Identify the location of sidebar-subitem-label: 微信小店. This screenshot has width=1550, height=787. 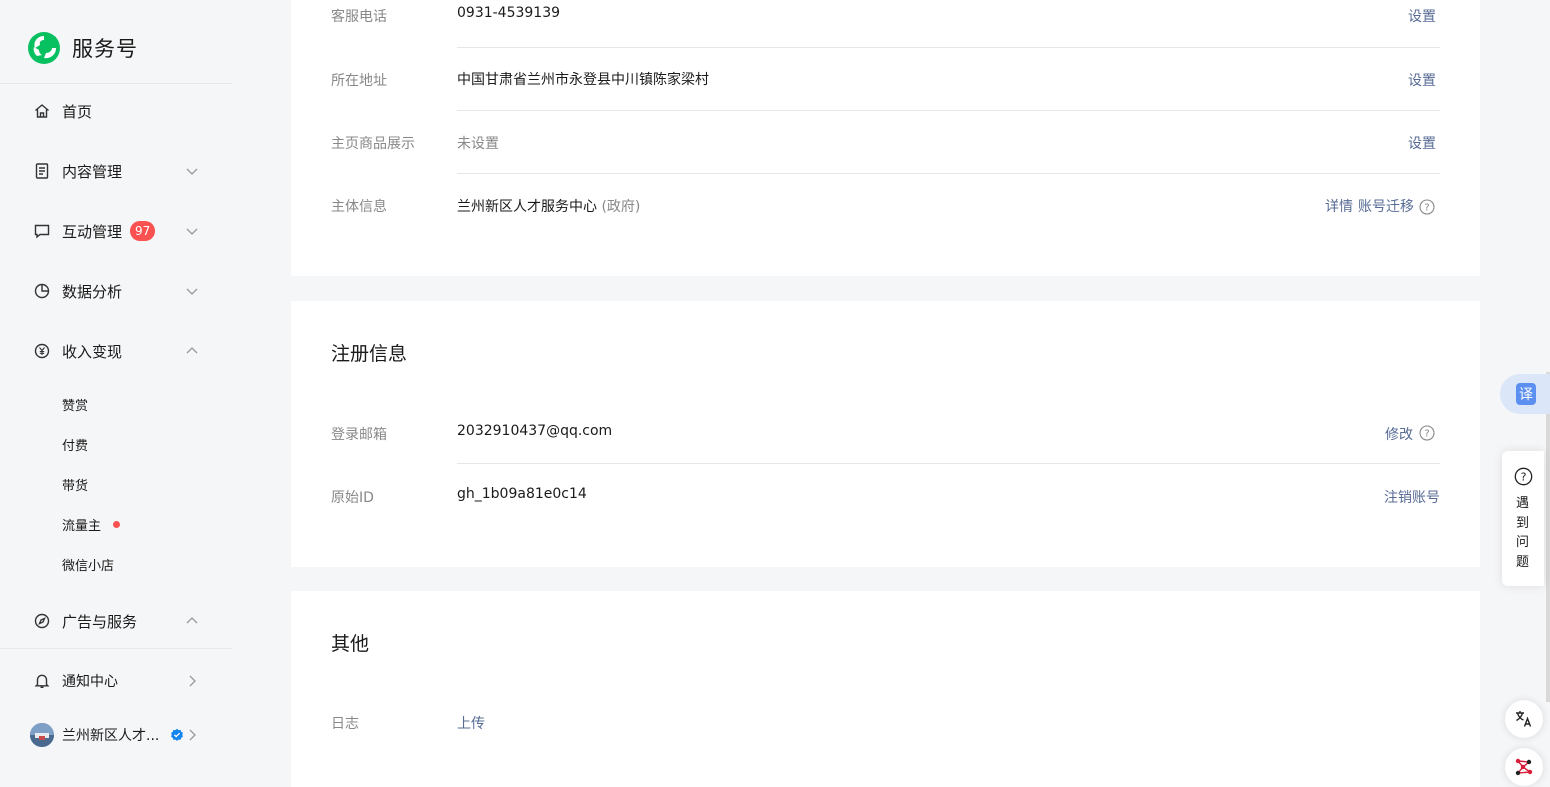
(88, 566).